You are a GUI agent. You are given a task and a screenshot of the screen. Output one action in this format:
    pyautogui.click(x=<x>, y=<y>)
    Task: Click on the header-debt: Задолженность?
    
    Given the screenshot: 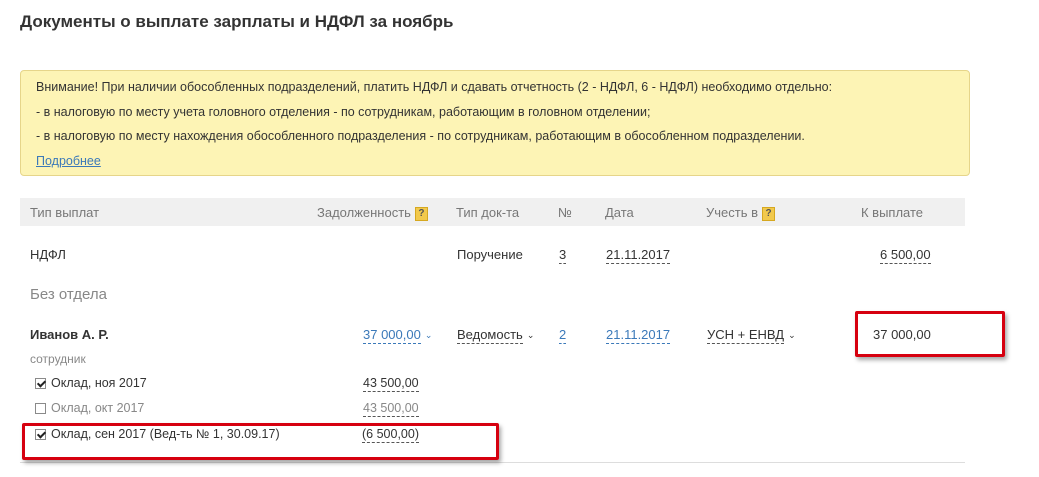 What is the action you would take?
    pyautogui.click(x=372, y=213)
    